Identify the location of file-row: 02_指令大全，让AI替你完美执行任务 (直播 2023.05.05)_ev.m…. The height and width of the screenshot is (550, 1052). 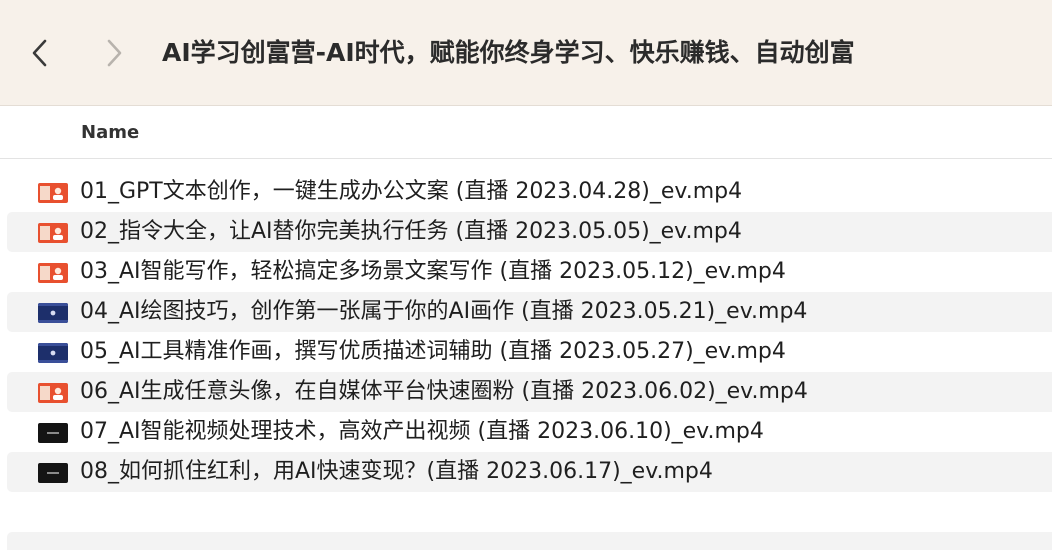
(529, 232).